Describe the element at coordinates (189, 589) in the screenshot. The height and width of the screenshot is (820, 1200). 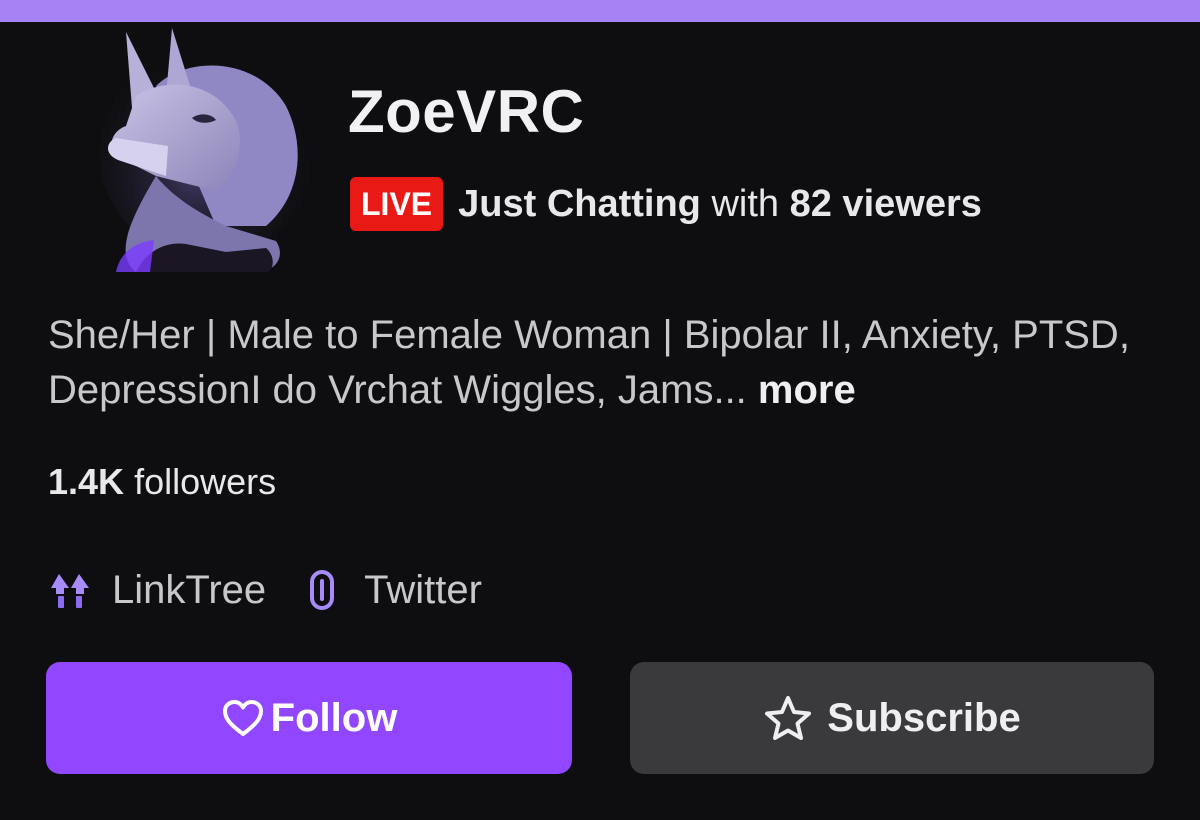
I see `link-linktree-label: LinkTree` at that location.